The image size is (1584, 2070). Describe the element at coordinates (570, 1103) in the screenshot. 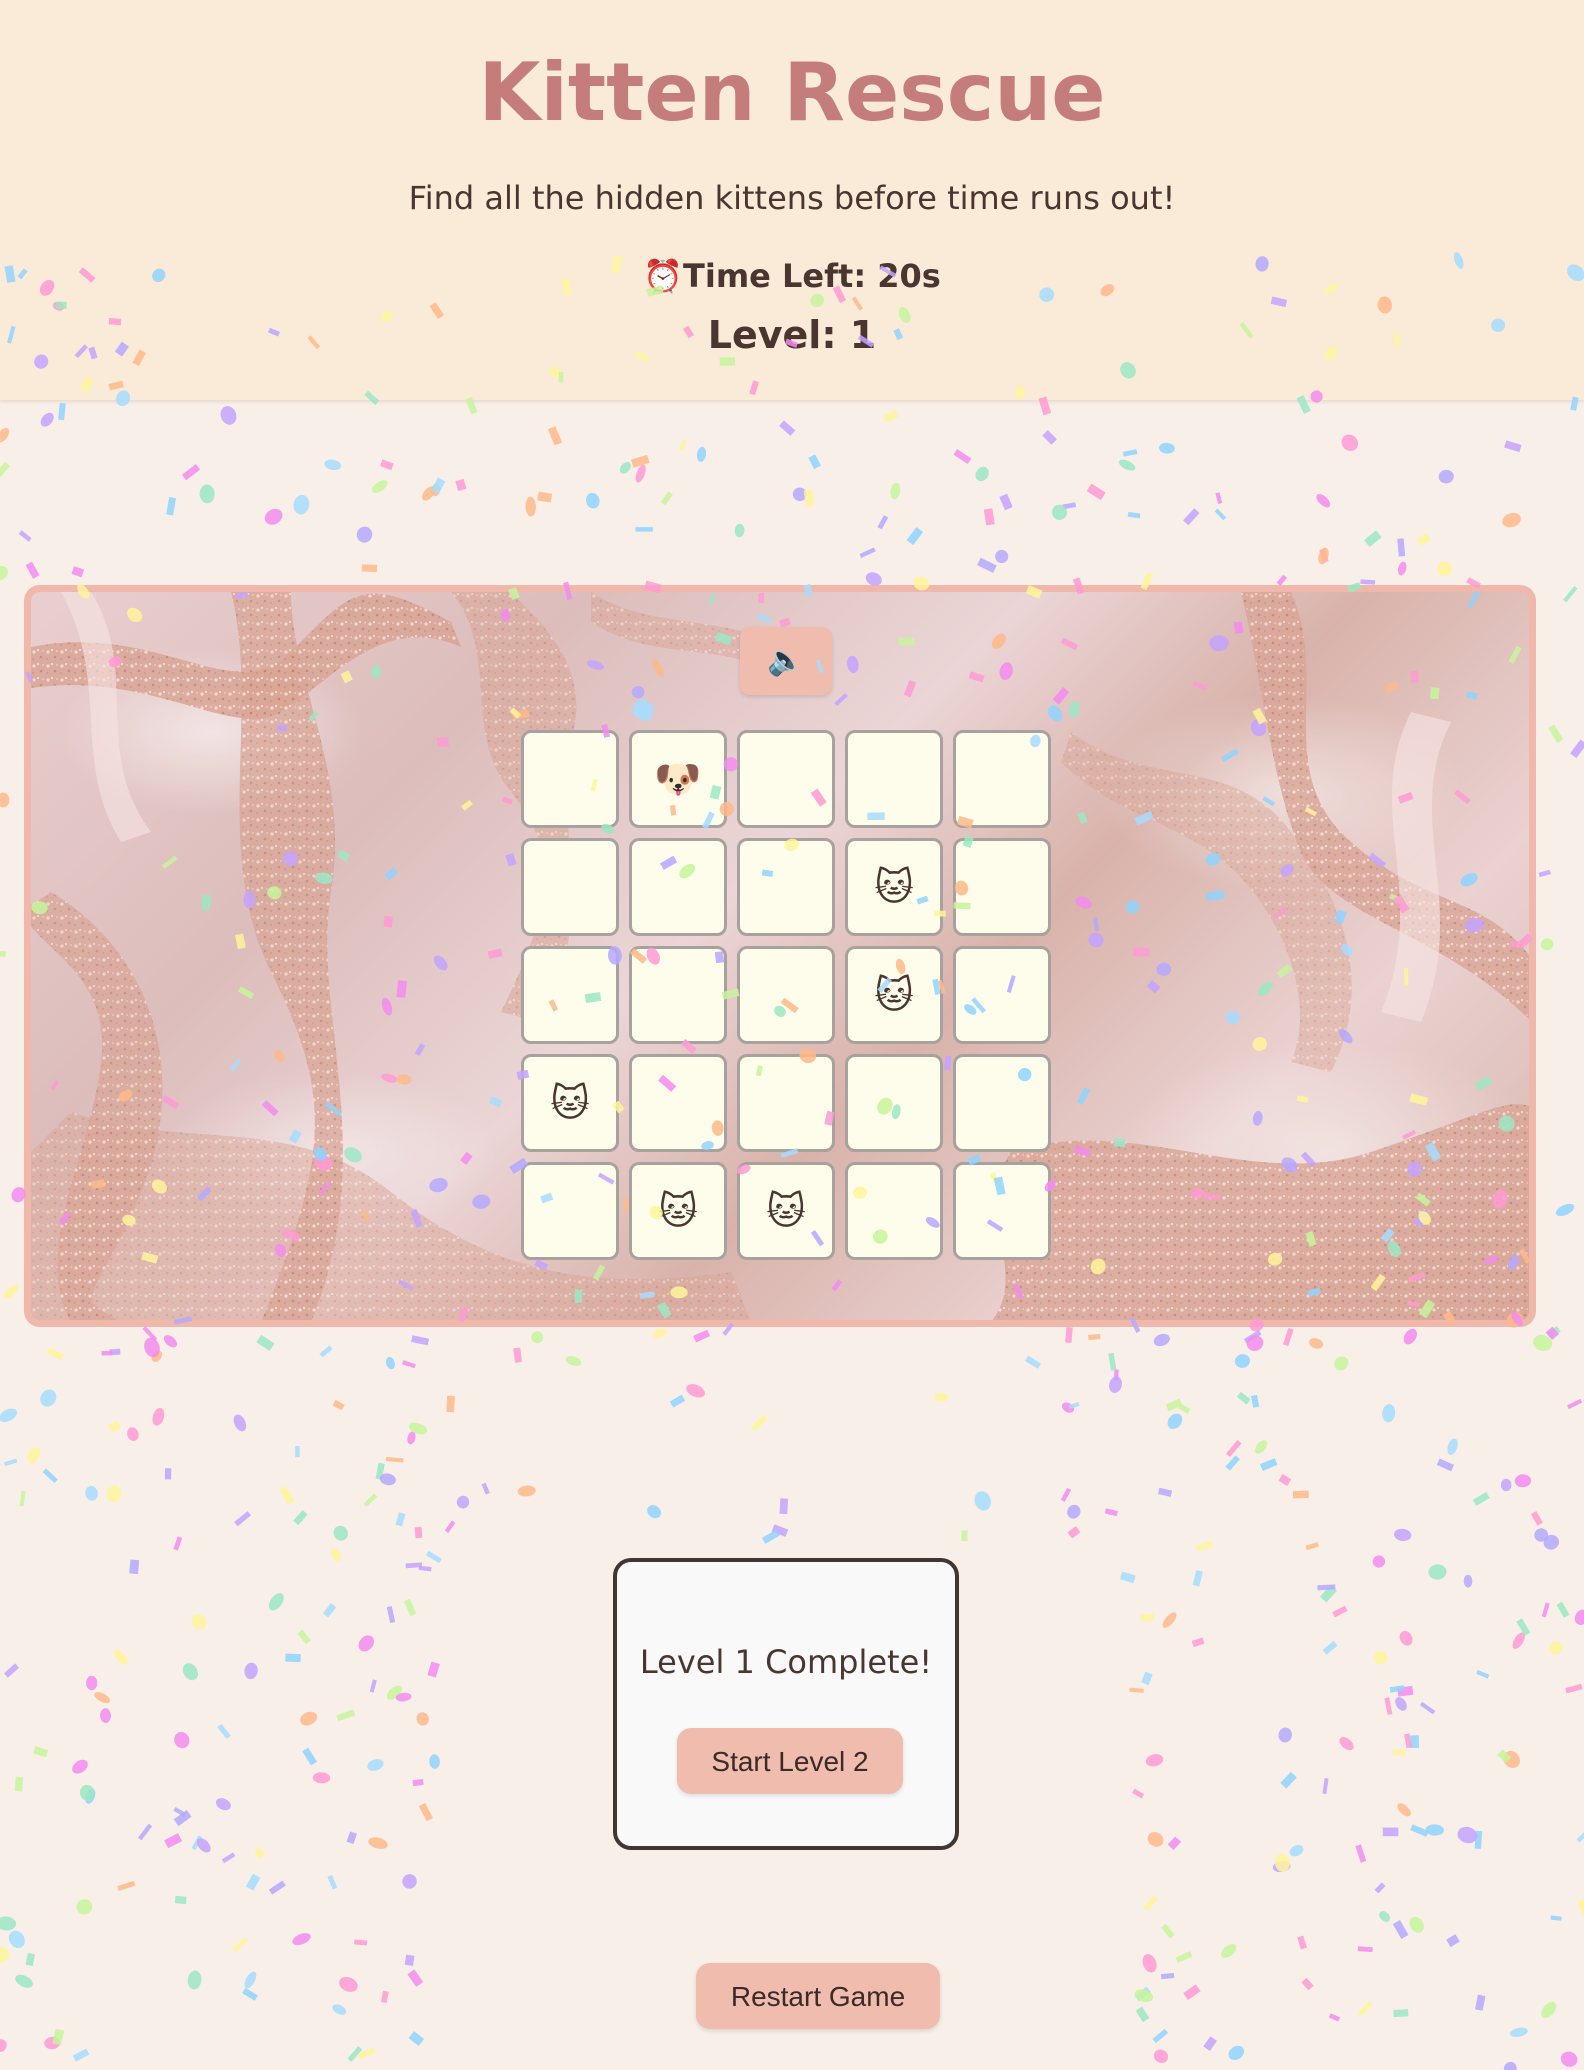

I see `kitten-cell-3-0: 🐱` at that location.